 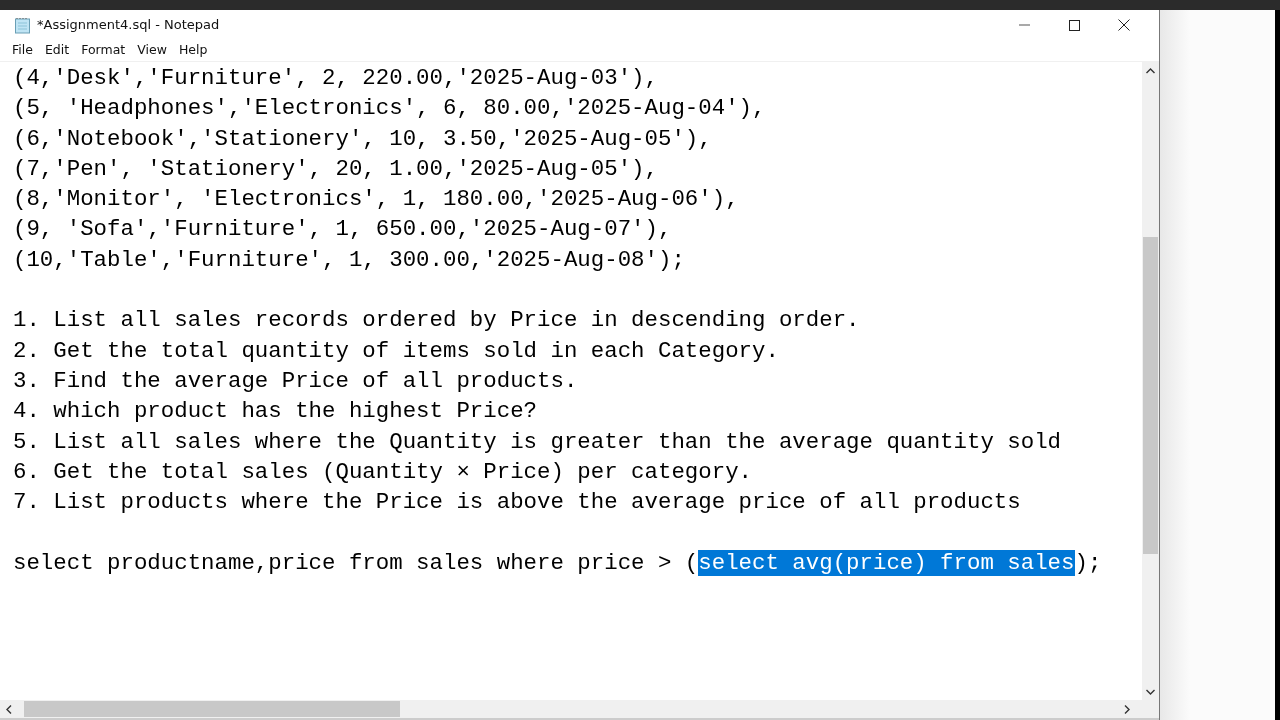 What do you see at coordinates (376, 200) in the screenshot?
I see `text-line: (8,'Monitor', 'Electronics', 1, 180.00,'2025-Aug-06'),` at bounding box center [376, 200].